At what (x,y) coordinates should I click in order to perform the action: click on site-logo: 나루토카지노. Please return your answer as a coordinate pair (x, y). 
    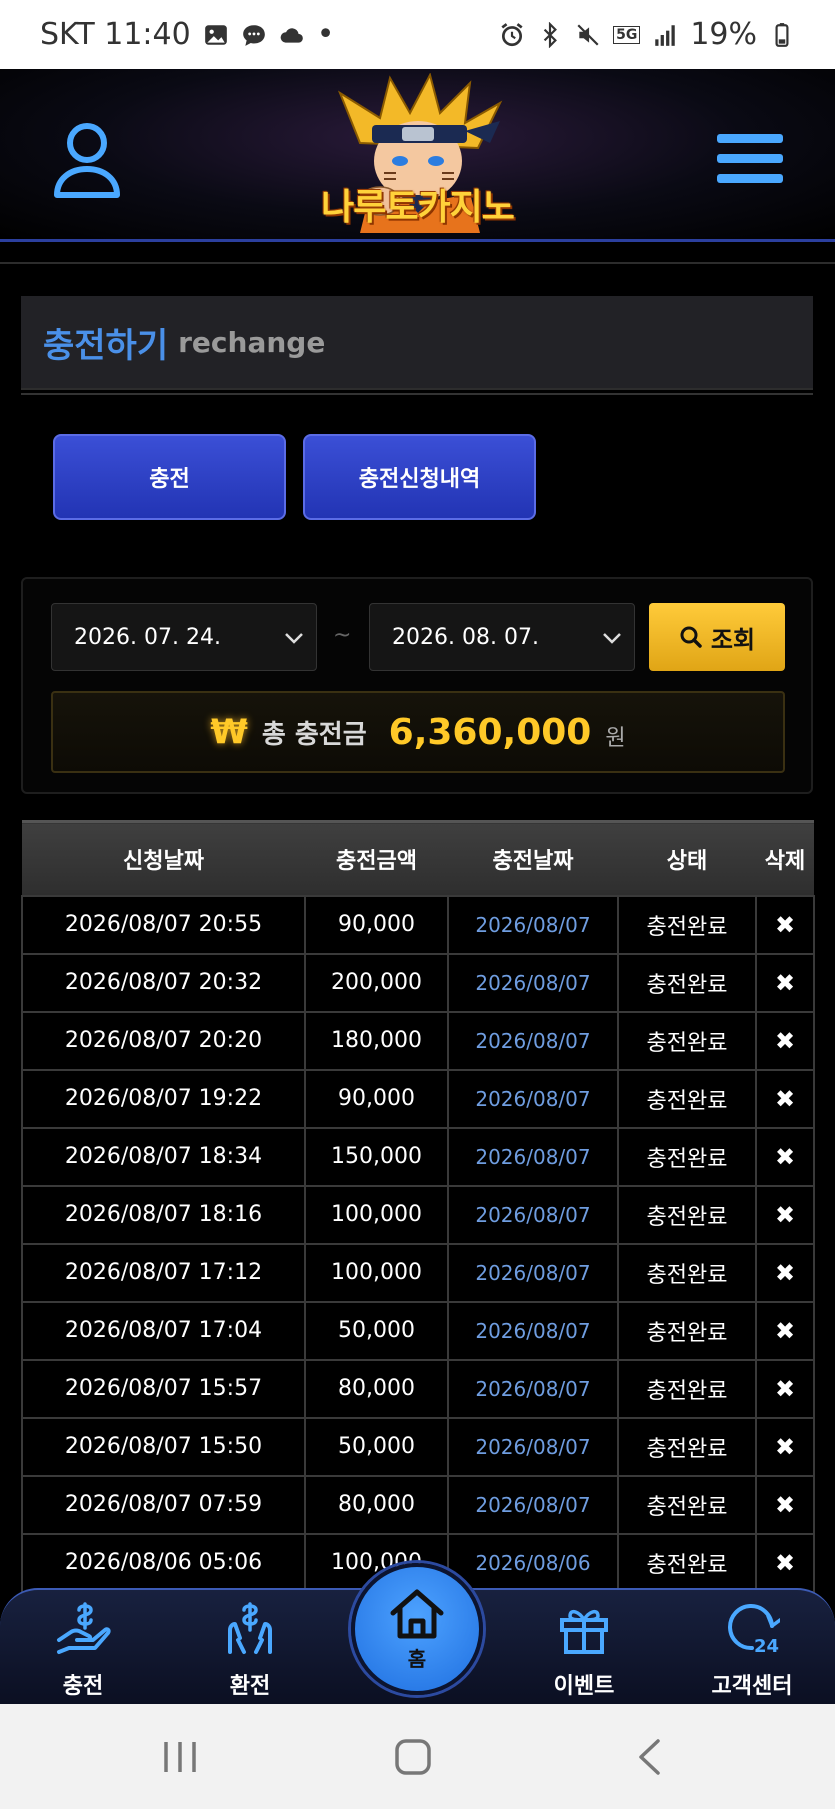
    Looking at the image, I should click on (417, 155).